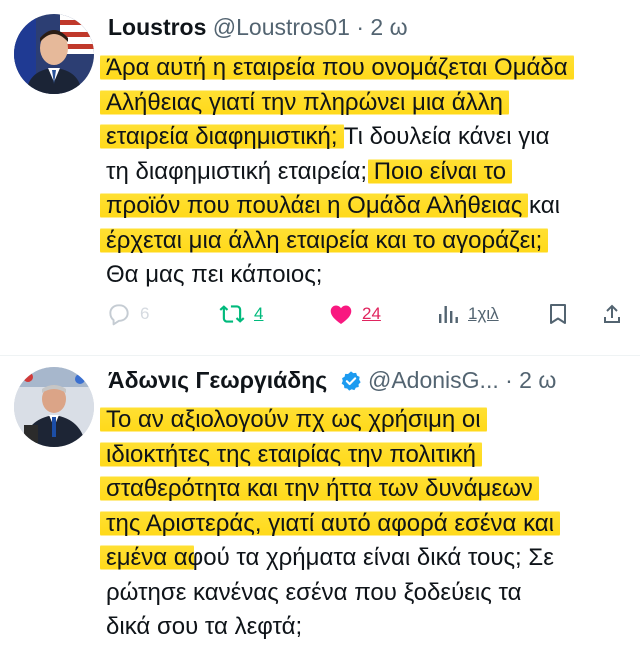 This screenshot has width=640, height=645. I want to click on highlighted-text: εταιρεία διαφημιστική;, so click(222, 136).